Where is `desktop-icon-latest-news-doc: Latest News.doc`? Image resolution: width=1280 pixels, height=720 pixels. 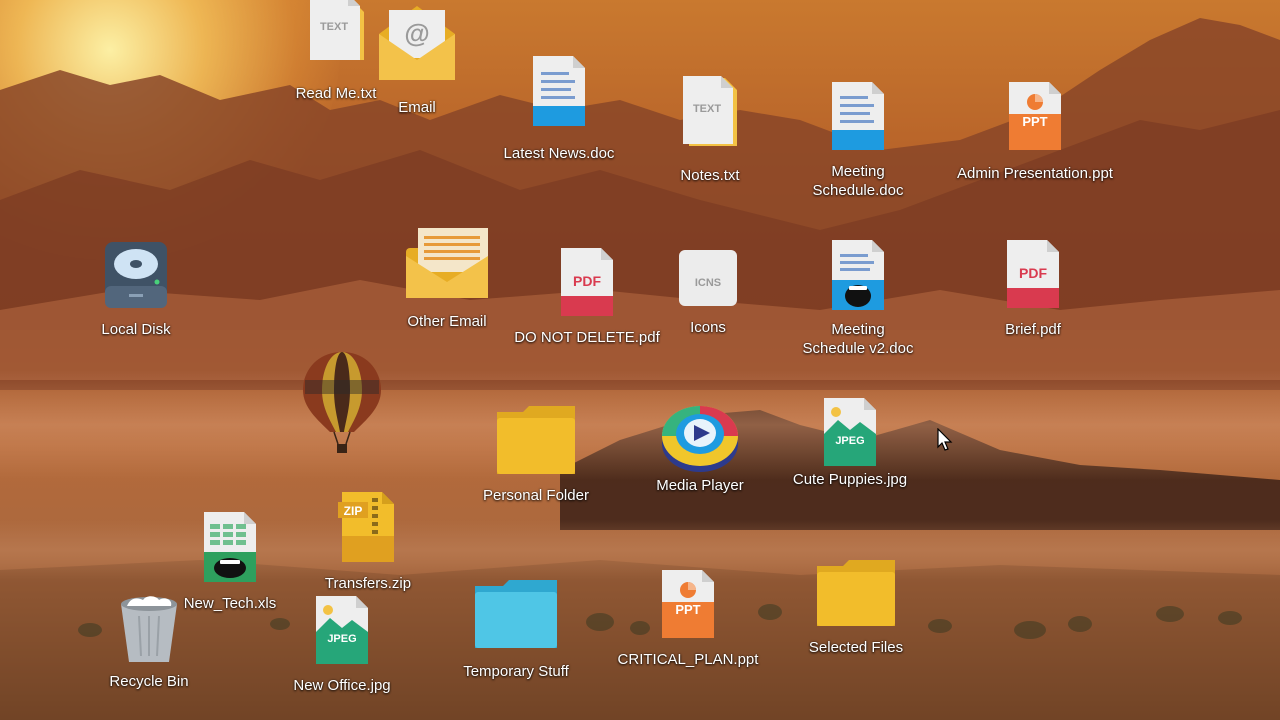 desktop-icon-latest-news-doc: Latest News.doc is located at coordinates (559, 109).